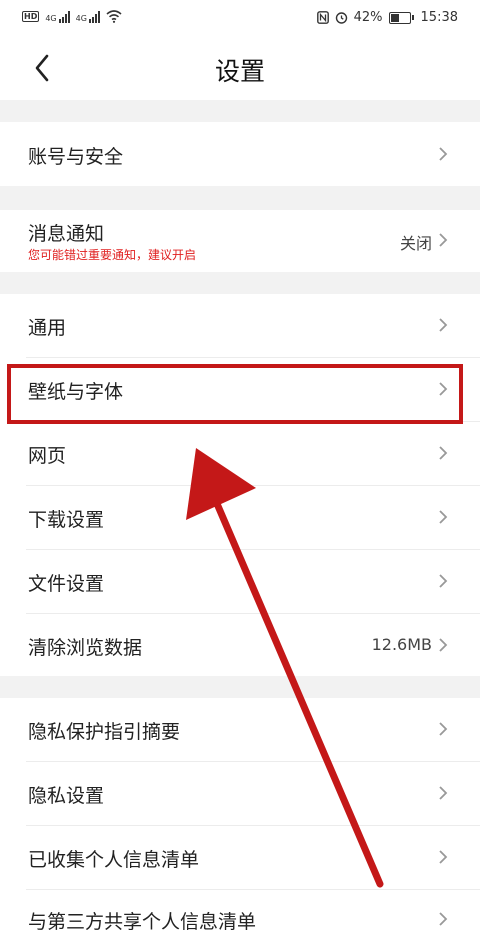 This screenshot has height=937, width=480. Describe the element at coordinates (87, 16) in the screenshot. I see `sim2-signal-icon: 4G` at that location.